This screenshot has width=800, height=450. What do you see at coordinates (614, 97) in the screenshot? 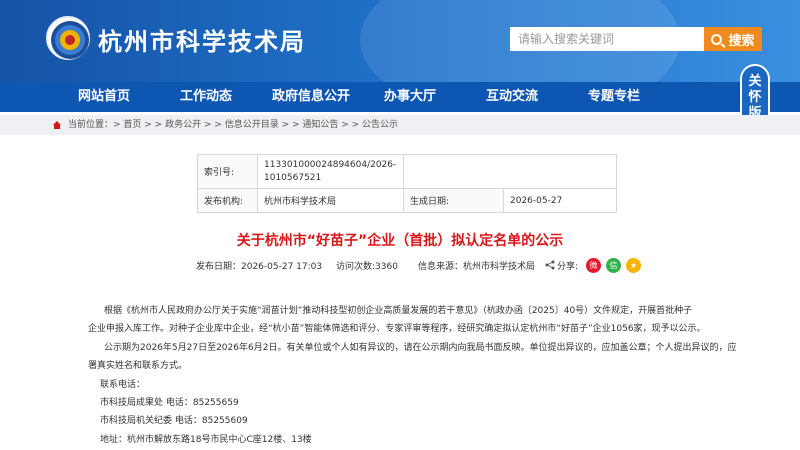
I see `nav-item-special-topics: 专题专栏` at bounding box center [614, 97].